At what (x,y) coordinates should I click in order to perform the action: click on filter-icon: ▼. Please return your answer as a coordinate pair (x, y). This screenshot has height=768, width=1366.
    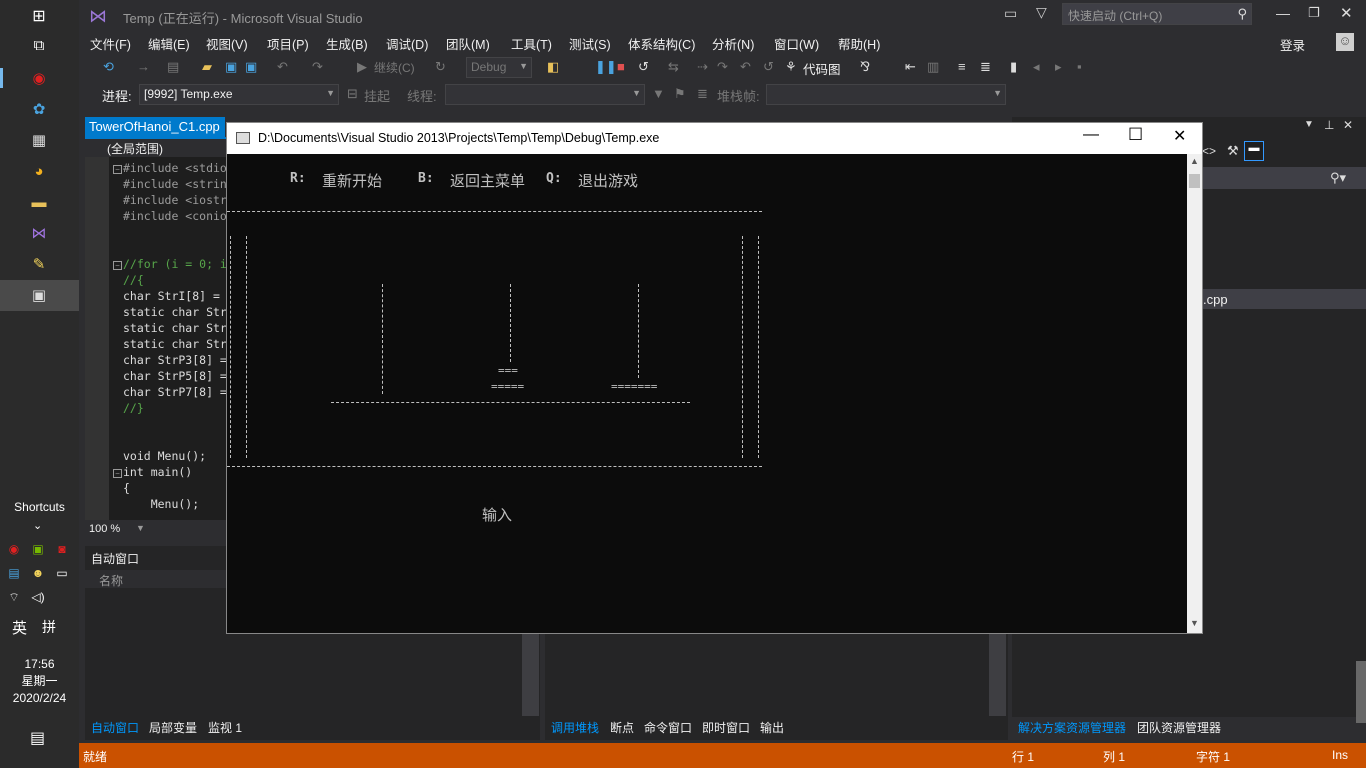
    Looking at the image, I should click on (658, 93).